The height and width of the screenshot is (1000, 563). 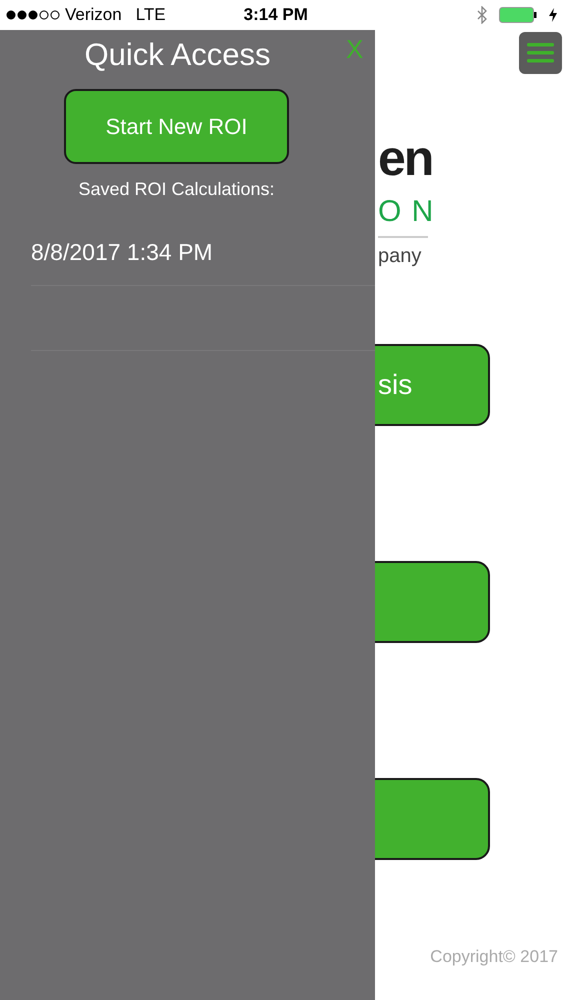 What do you see at coordinates (177, 55) in the screenshot?
I see `drawer-title: Quick Access` at bounding box center [177, 55].